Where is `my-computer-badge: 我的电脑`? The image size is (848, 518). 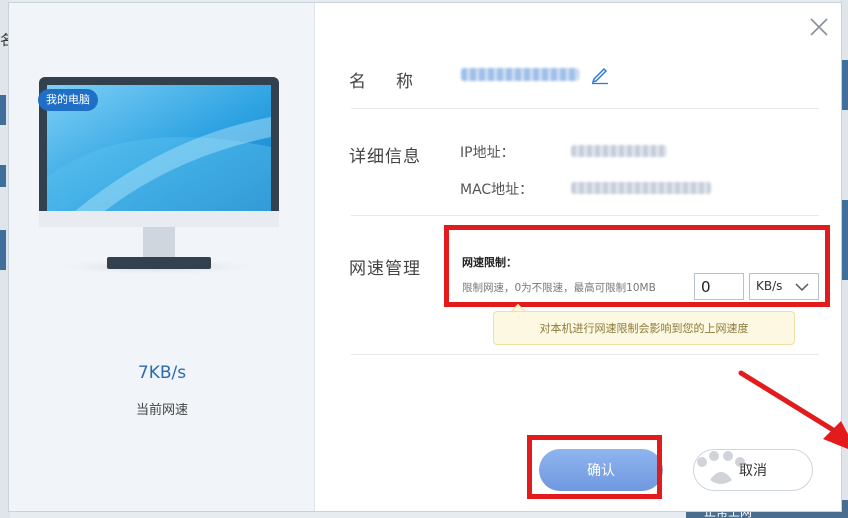
my-computer-badge: 我的电脑 is located at coordinates (68, 100).